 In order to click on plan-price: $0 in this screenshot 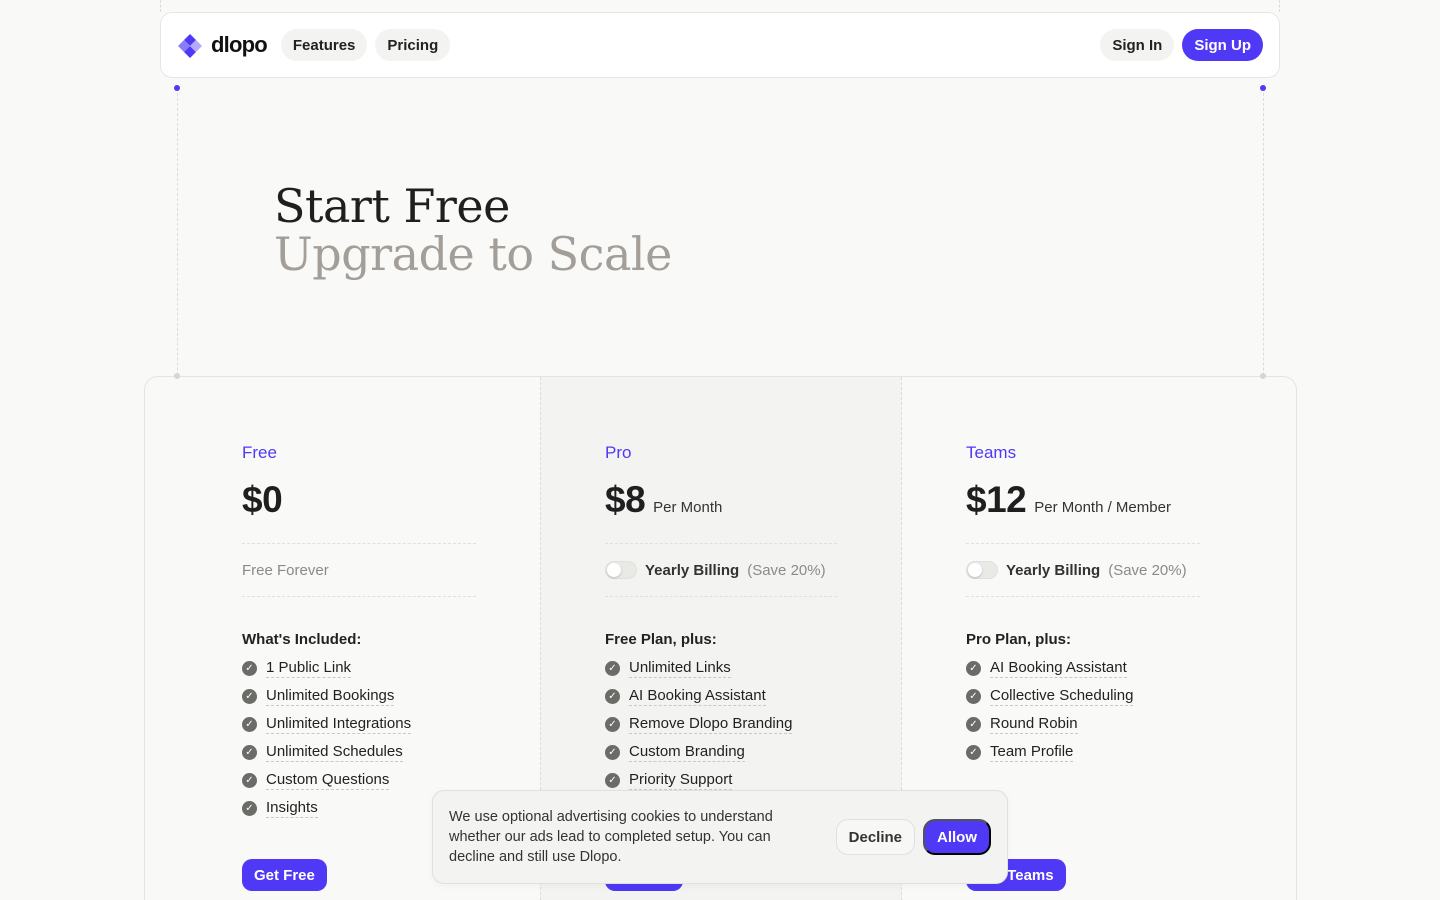, I will do `click(262, 499)`.